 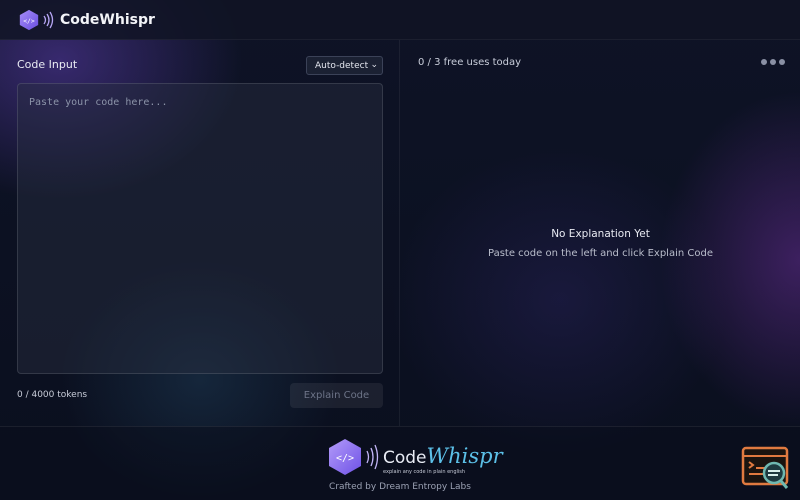 What do you see at coordinates (48, 19) in the screenshot?
I see `logo-waves-icon` at bounding box center [48, 19].